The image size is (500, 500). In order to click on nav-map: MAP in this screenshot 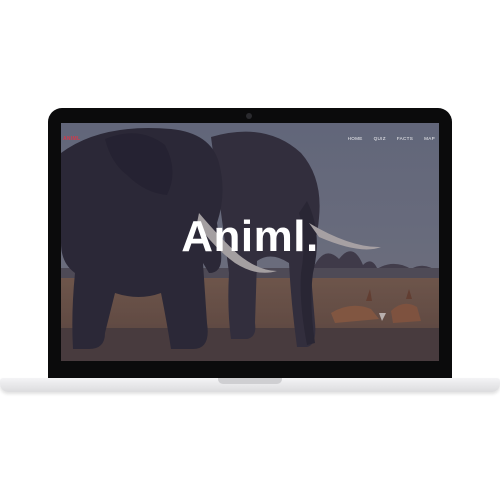, I will do `click(429, 138)`.